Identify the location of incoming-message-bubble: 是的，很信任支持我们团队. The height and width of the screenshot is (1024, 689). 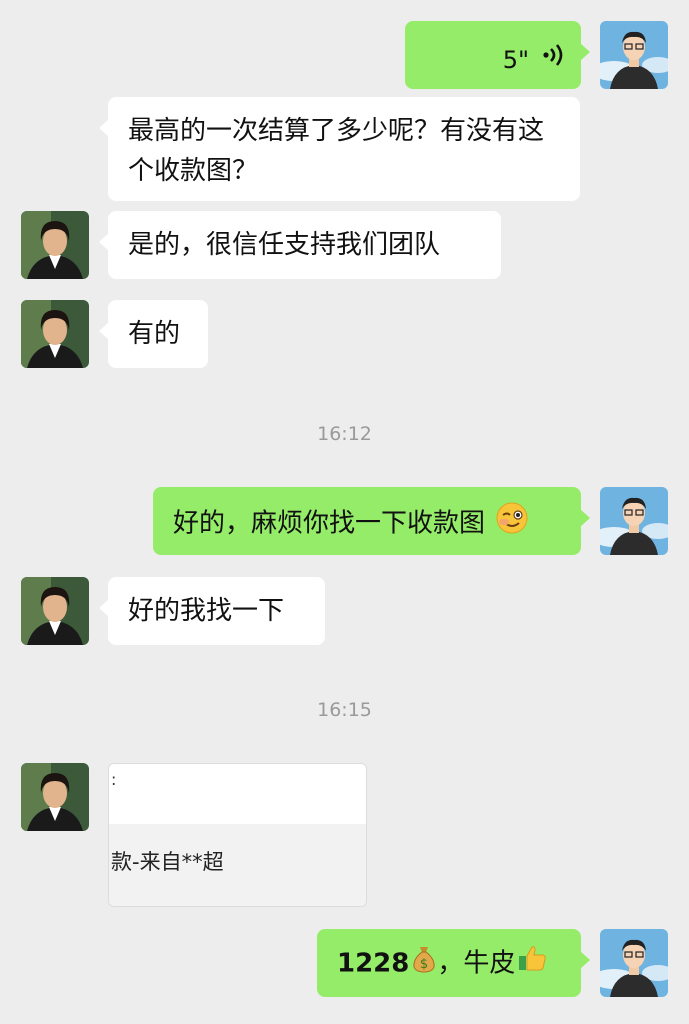
(300, 245).